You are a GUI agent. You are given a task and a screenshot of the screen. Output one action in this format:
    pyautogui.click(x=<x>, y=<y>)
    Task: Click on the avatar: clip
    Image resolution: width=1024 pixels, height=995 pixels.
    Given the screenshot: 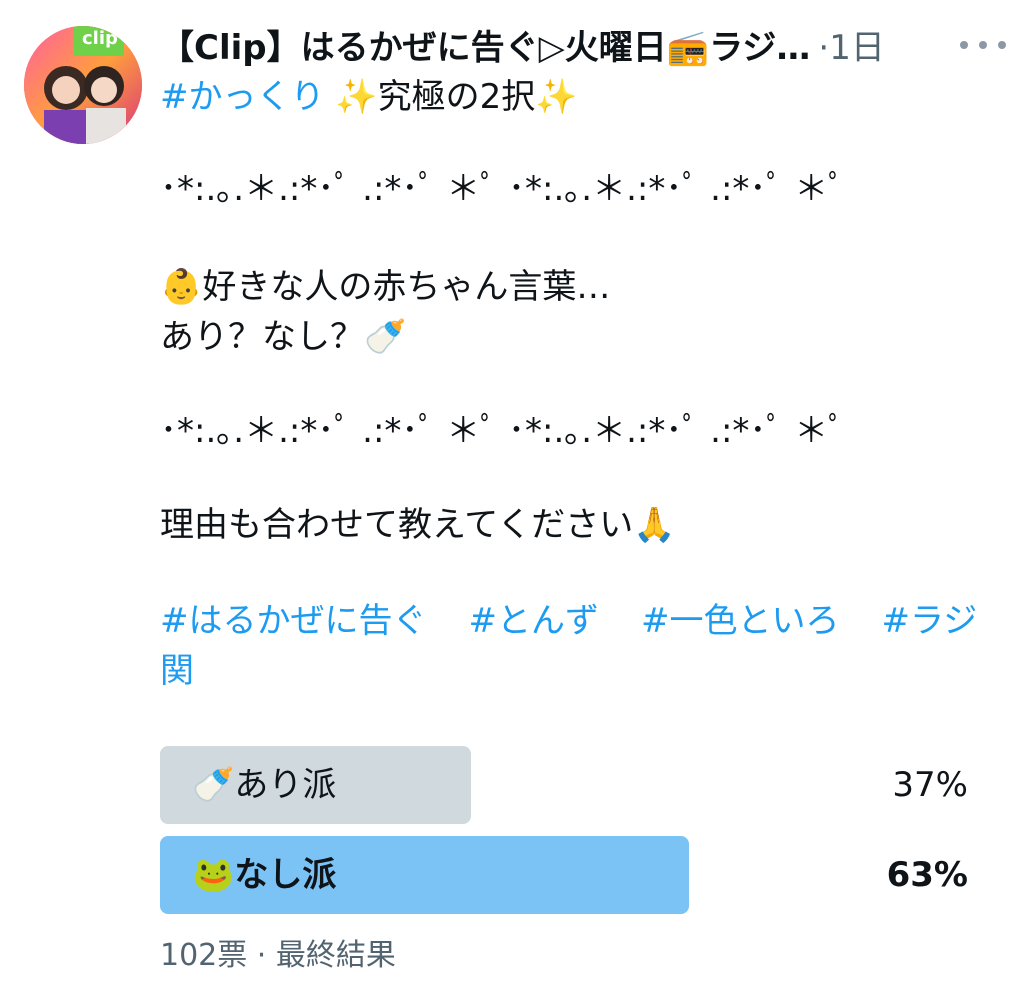 What is the action you would take?
    pyautogui.click(x=83, y=85)
    